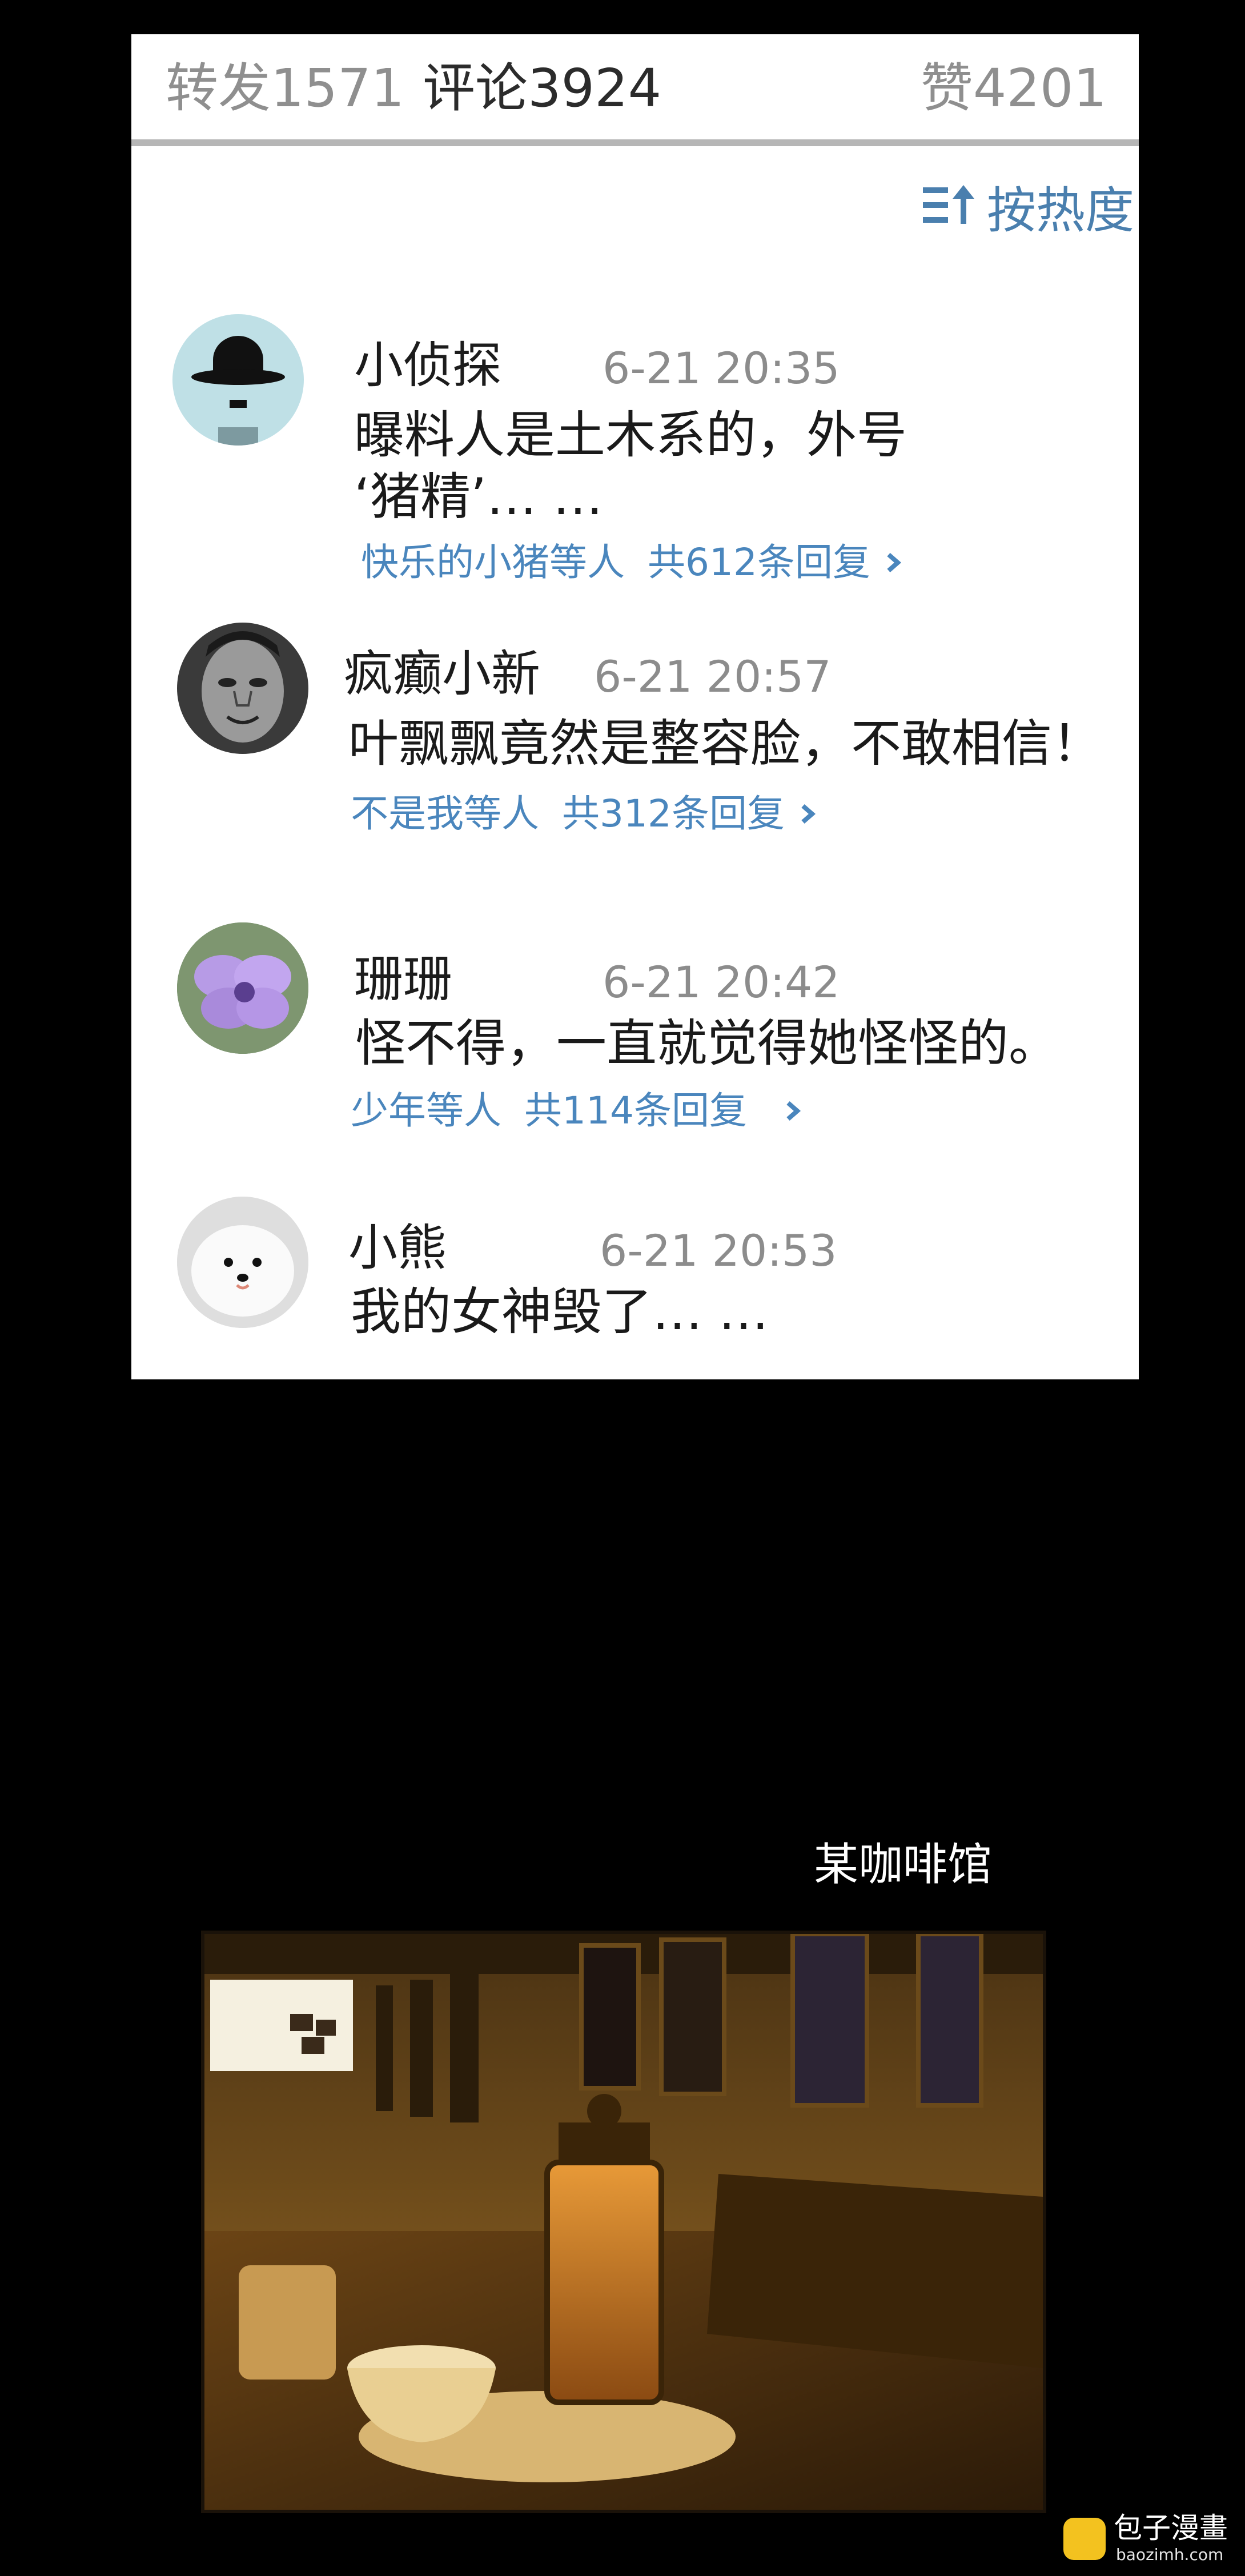  I want to click on comment-username: 疯癫小新, so click(442, 674).